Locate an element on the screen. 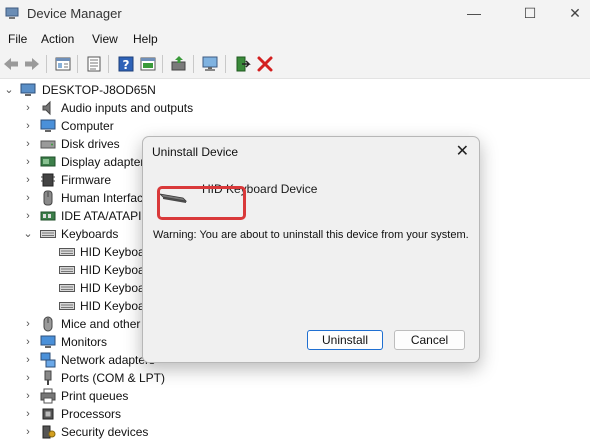 This screenshot has height=444, width=590. dialog-footer: Uninstall Cancel is located at coordinates (311, 339).